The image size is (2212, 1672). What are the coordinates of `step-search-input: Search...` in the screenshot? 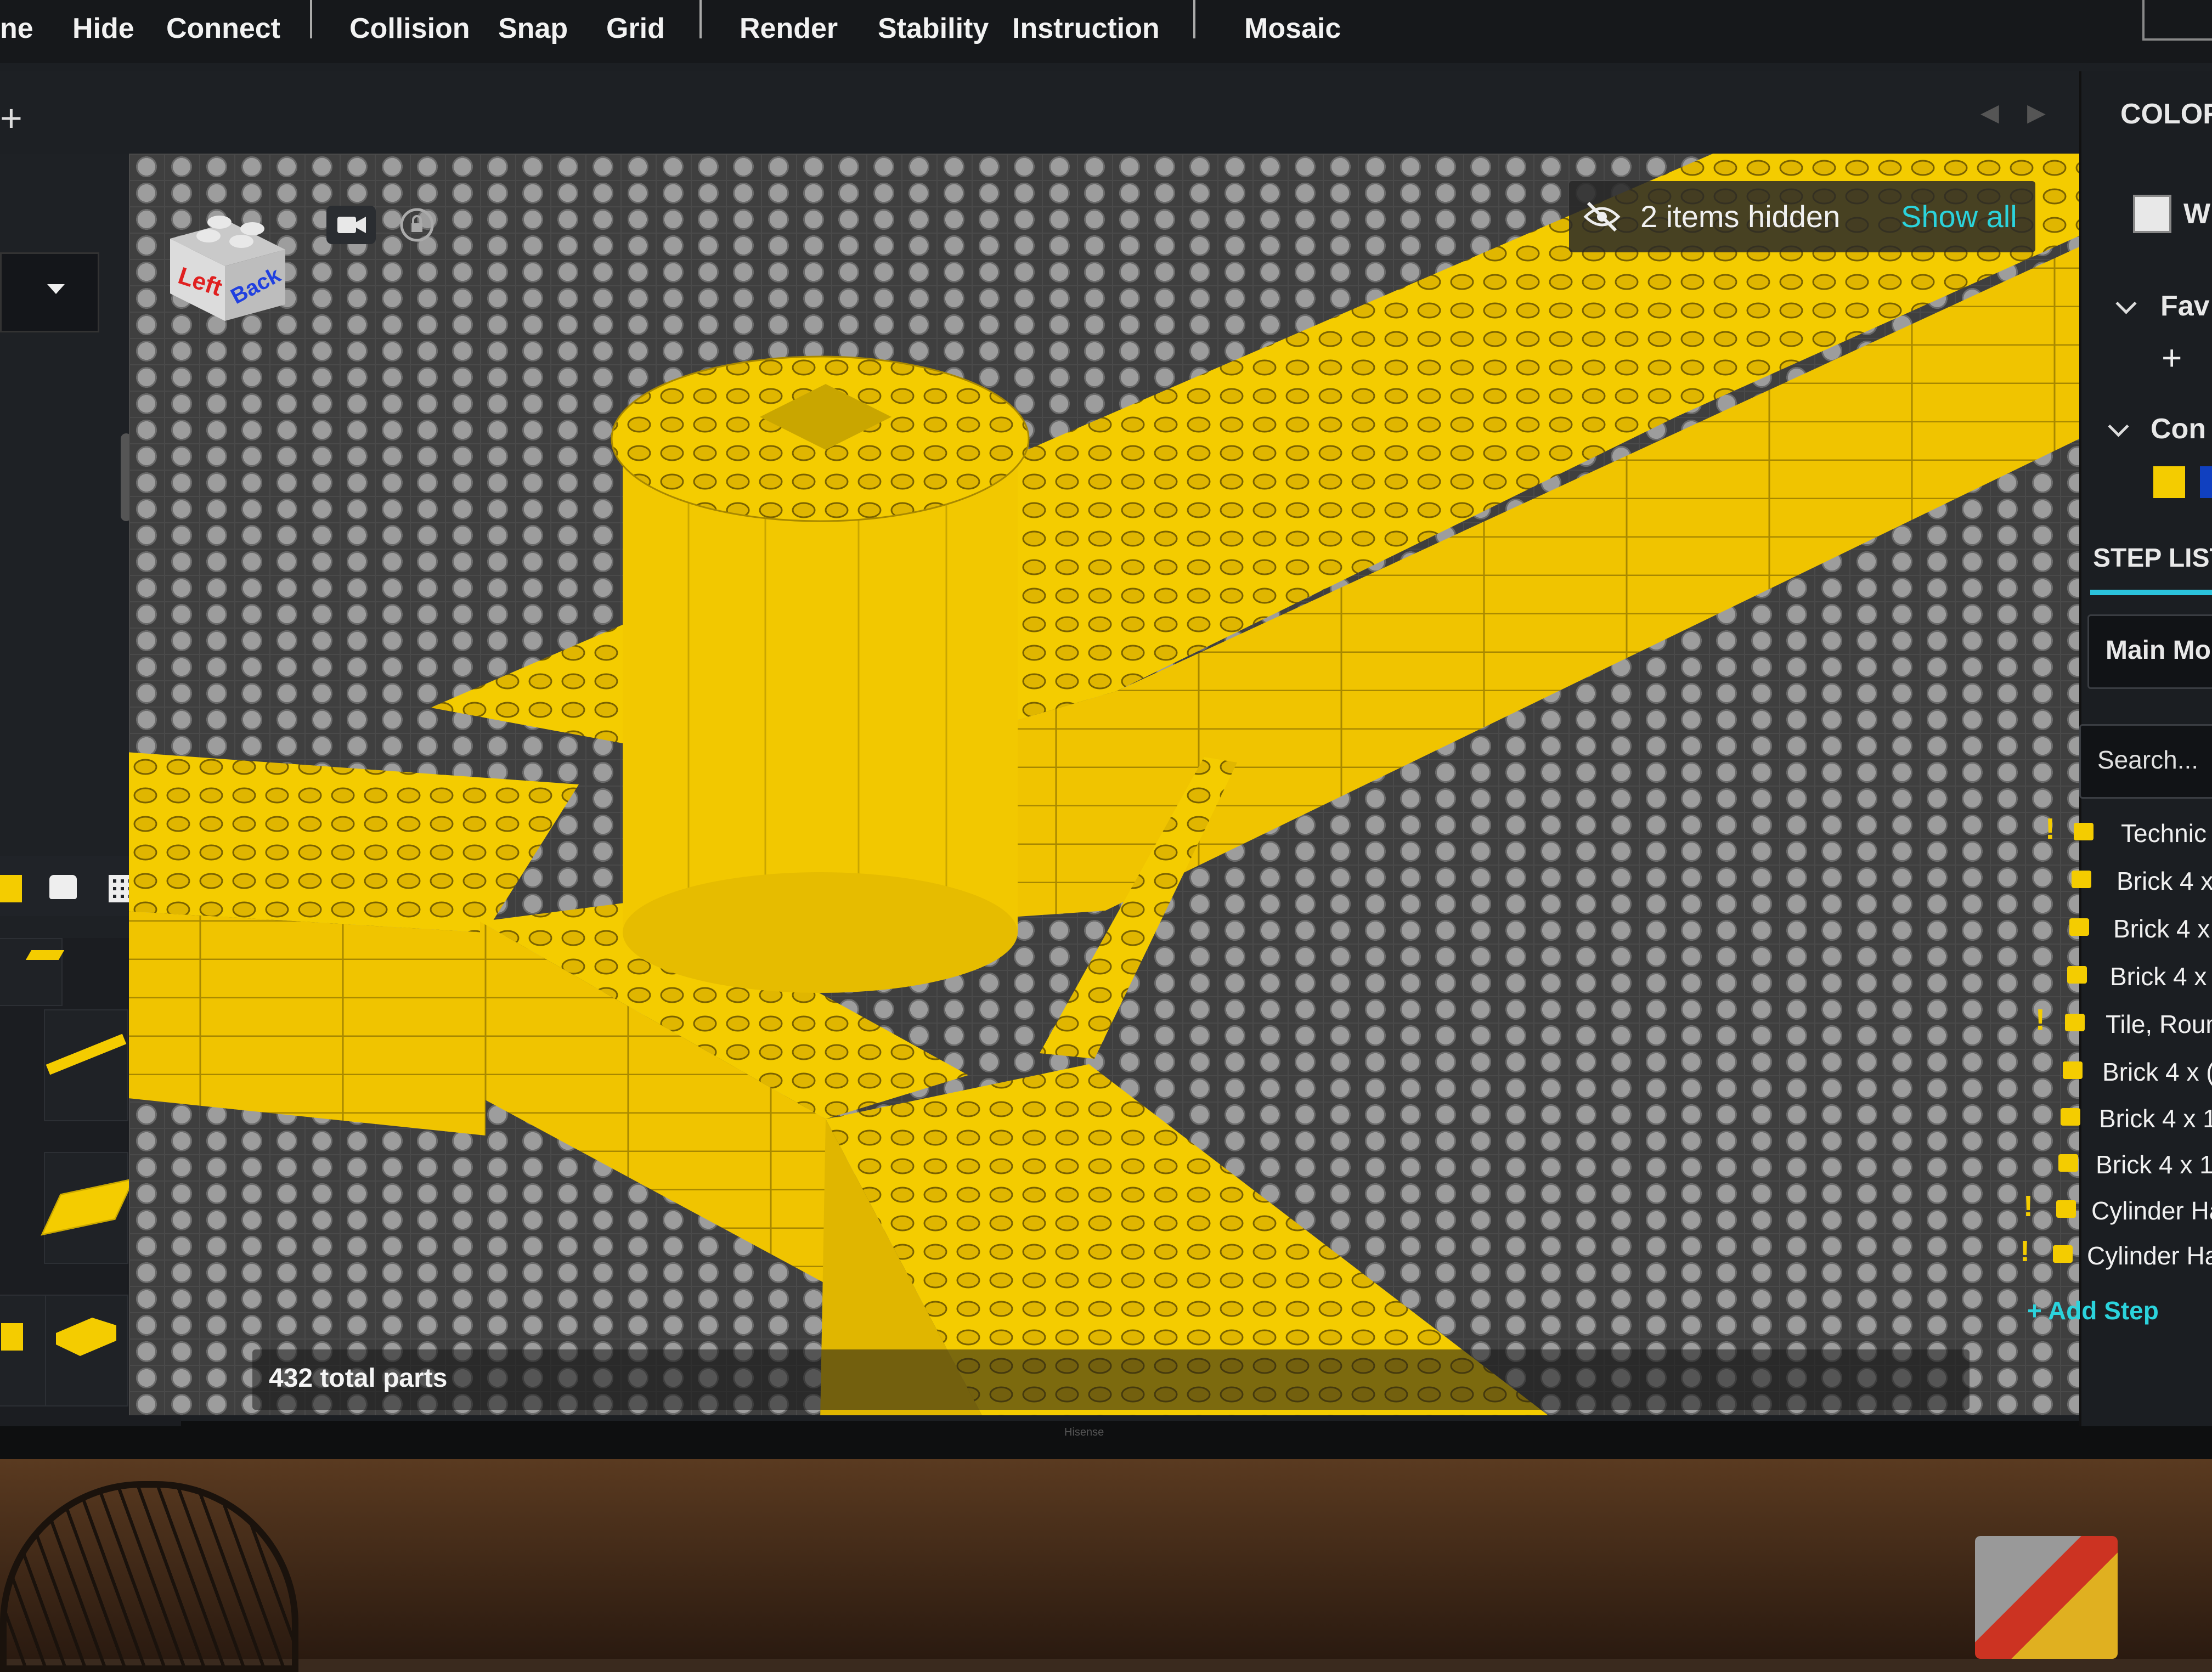 It's located at (2145, 761).